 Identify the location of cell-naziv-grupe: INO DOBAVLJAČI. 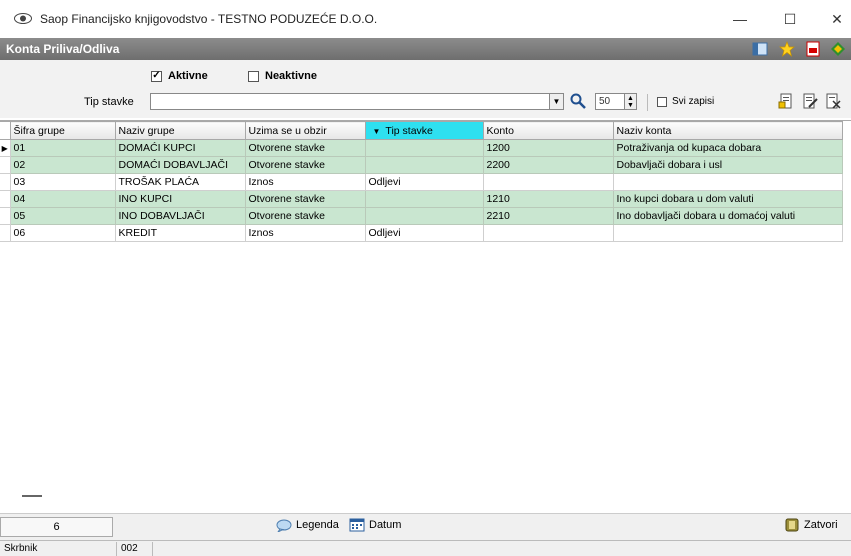
(180, 216).